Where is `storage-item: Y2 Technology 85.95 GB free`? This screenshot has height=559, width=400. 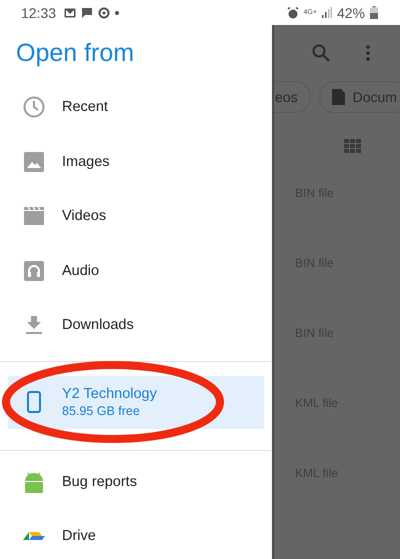 storage-item: Y2 Technology 85.95 GB free is located at coordinates (136, 402).